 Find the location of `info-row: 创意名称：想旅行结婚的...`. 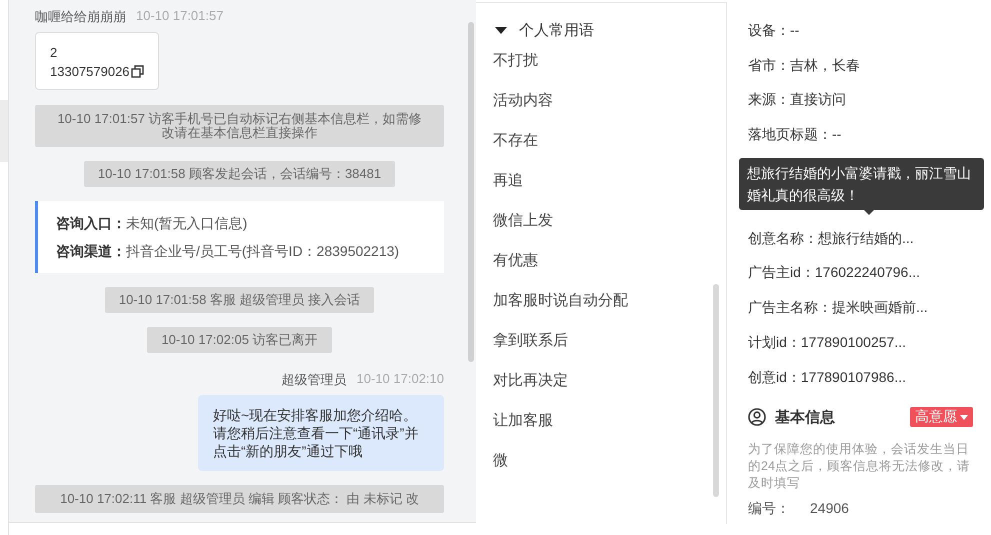

info-row: 创意名称：想旅行结婚的... is located at coordinates (831, 238).